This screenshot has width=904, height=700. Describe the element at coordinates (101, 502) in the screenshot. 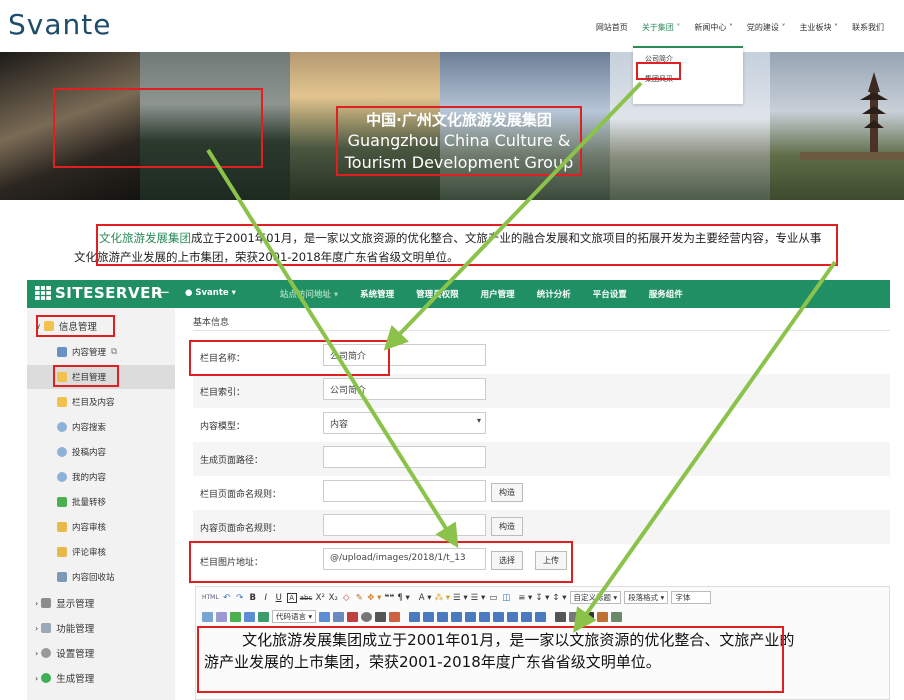

I see `sidebar-item-transfer: 批量转移` at that location.